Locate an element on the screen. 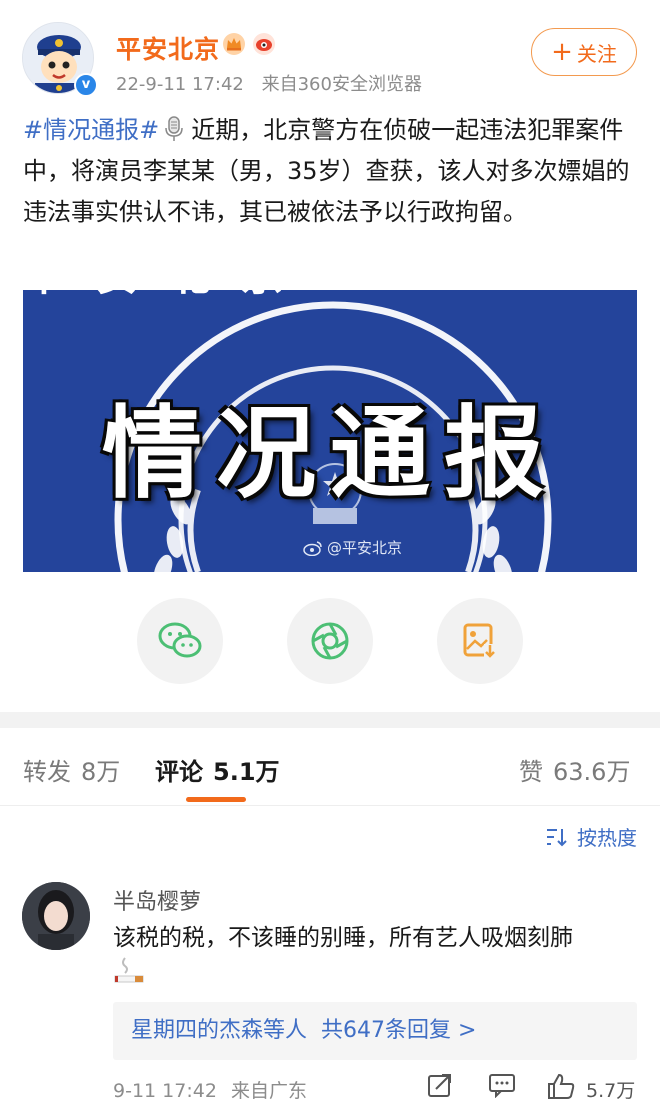  sort-toggle: 按热度 is located at coordinates (591, 836).